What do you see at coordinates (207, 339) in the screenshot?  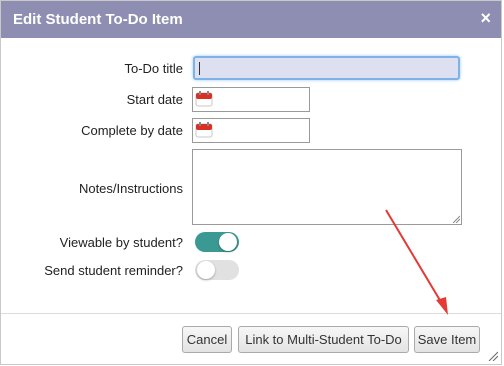 I see `cancel-button: Cancel` at bounding box center [207, 339].